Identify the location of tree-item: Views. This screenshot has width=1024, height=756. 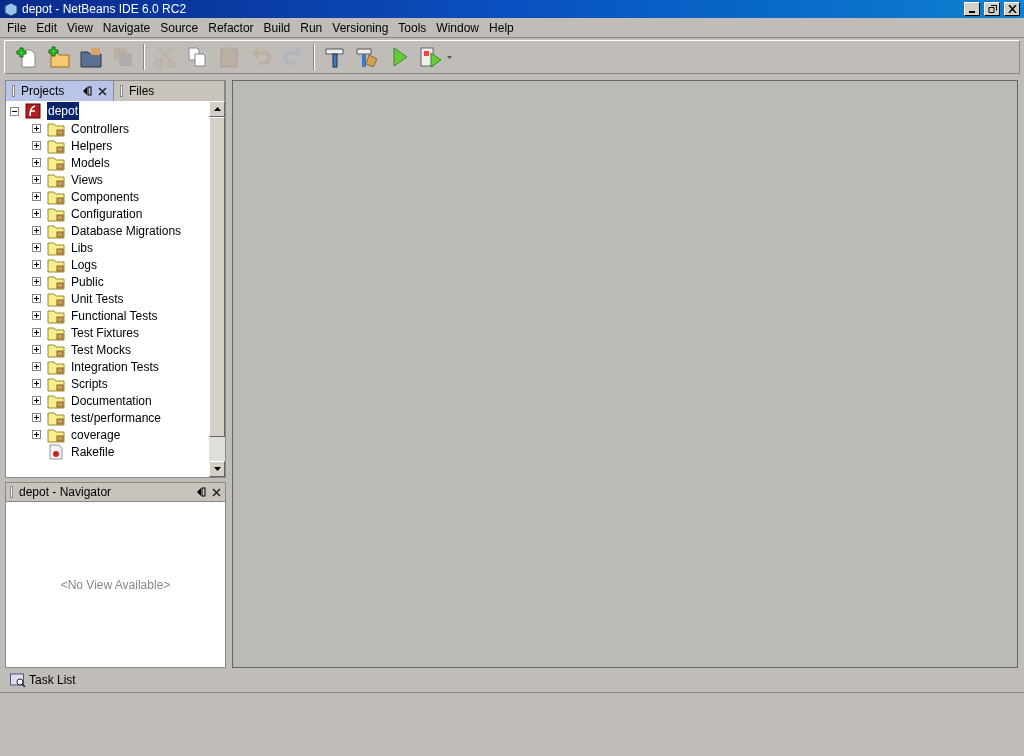
(87, 179).